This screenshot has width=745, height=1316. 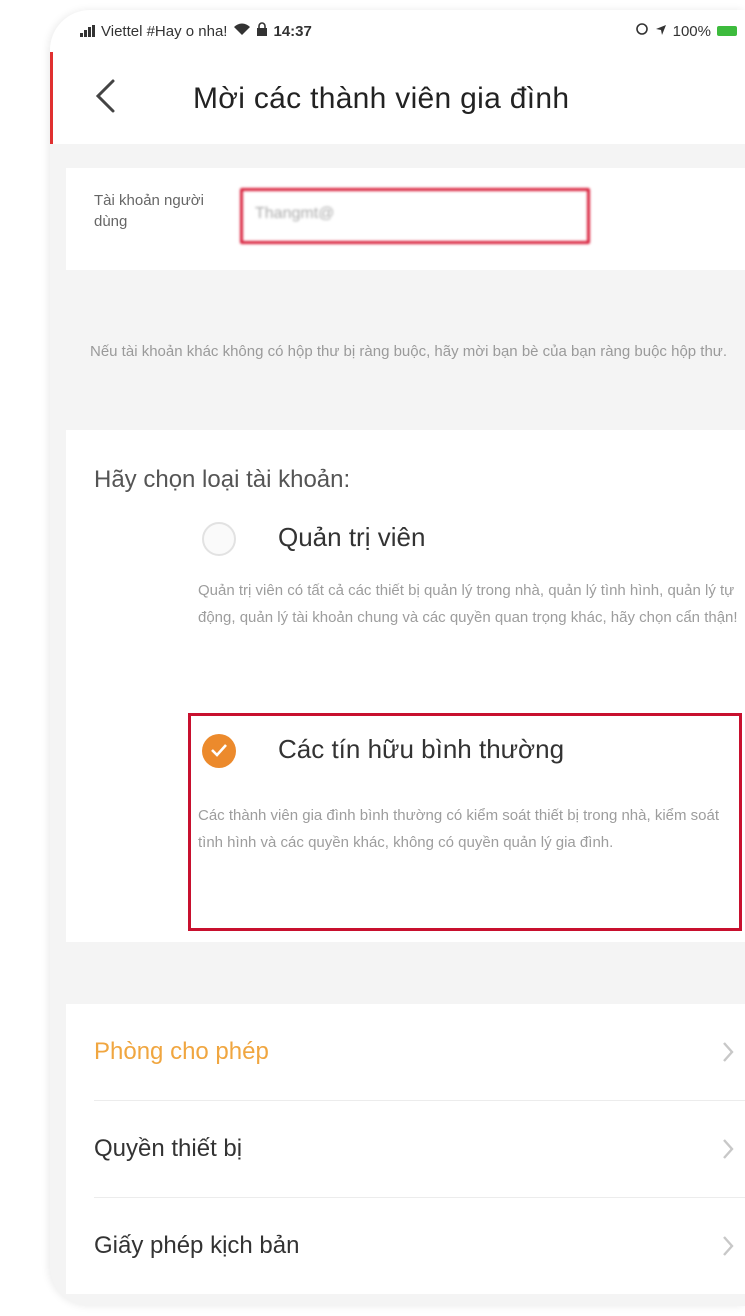 I want to click on orientation-lock-icon, so click(x=642, y=31).